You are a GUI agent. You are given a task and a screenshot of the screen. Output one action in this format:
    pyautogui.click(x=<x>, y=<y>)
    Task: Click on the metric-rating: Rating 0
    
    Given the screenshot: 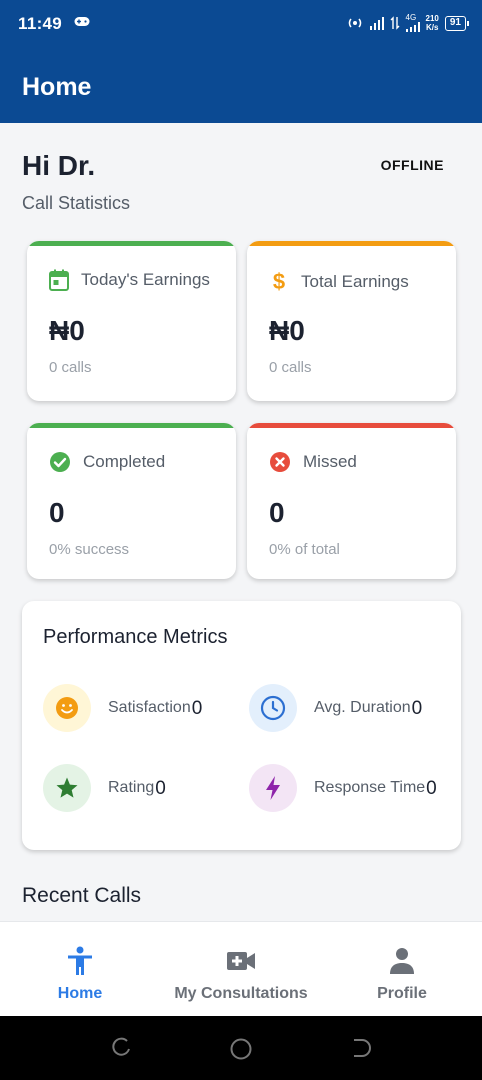 What is the action you would take?
    pyautogui.click(x=104, y=788)
    